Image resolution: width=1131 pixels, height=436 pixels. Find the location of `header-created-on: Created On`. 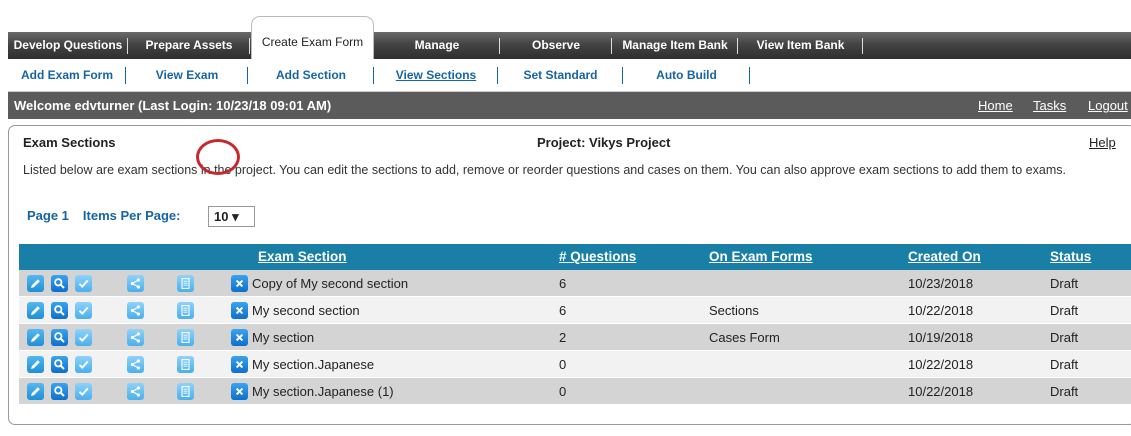

header-created-on: Created On is located at coordinates (944, 257).